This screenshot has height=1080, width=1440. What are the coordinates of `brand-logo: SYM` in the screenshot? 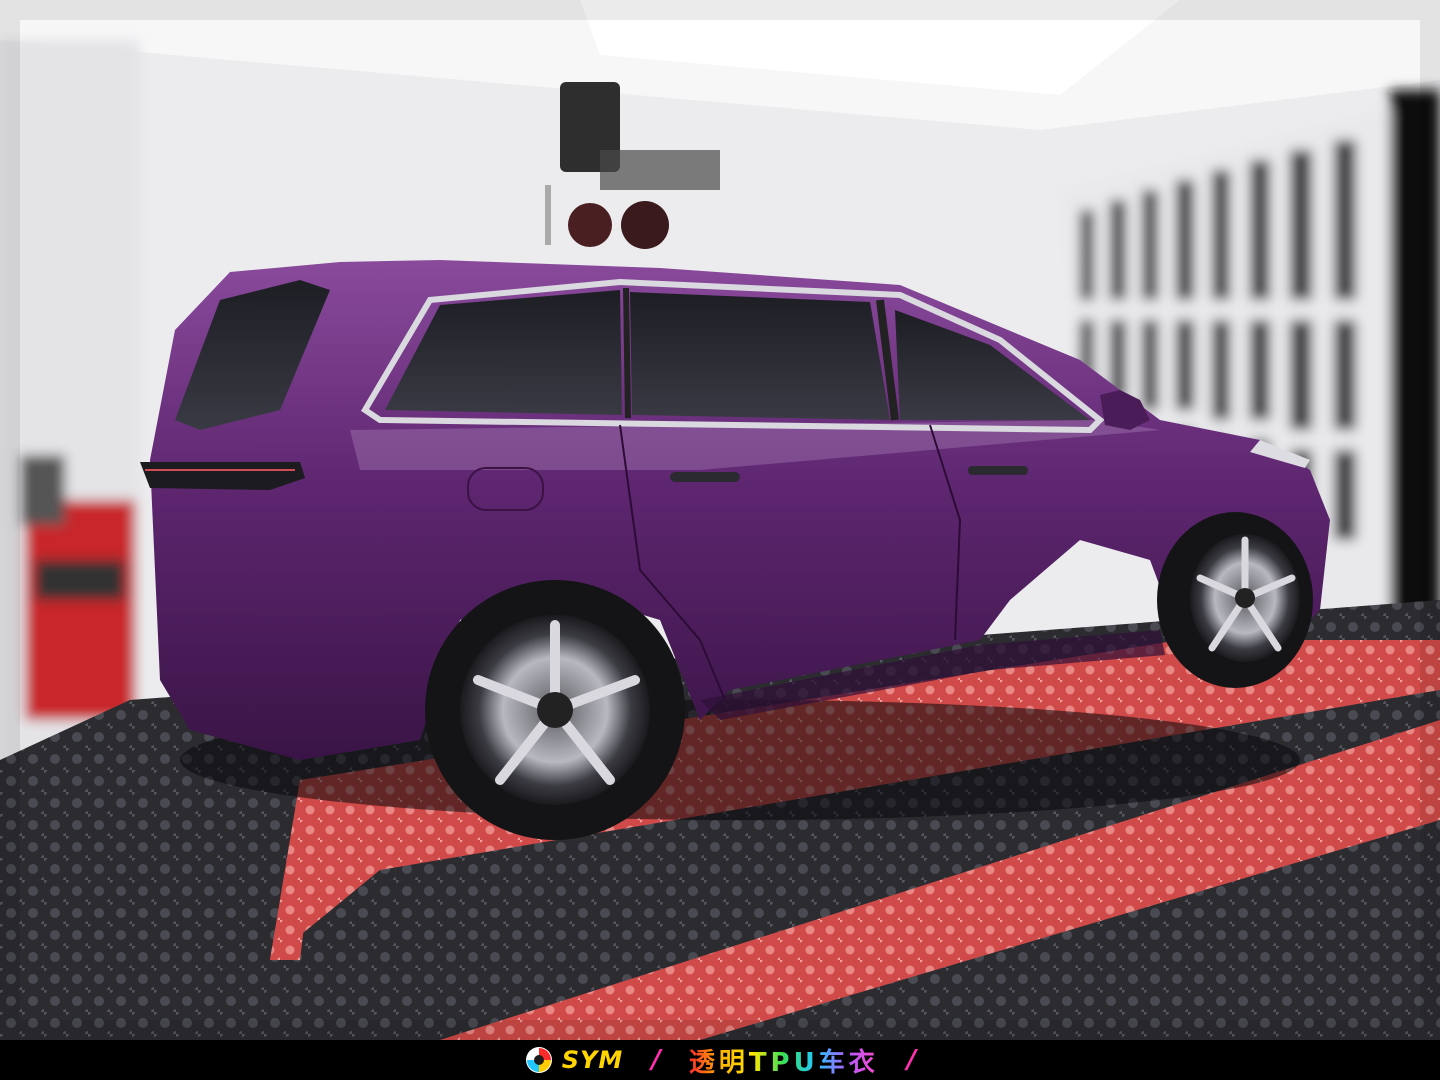 It's located at (574, 1060).